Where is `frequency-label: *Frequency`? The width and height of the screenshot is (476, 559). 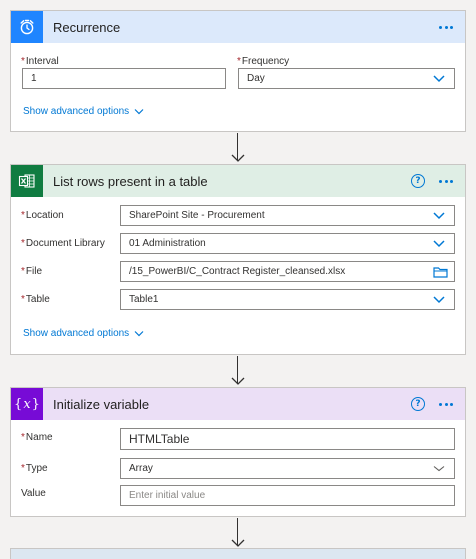
frequency-label: *Frequency is located at coordinates (263, 61).